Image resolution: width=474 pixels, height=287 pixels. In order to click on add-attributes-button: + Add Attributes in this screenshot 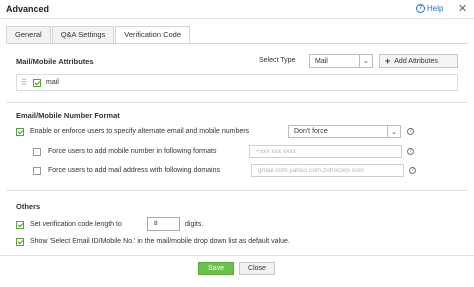, I will do `click(418, 61)`.